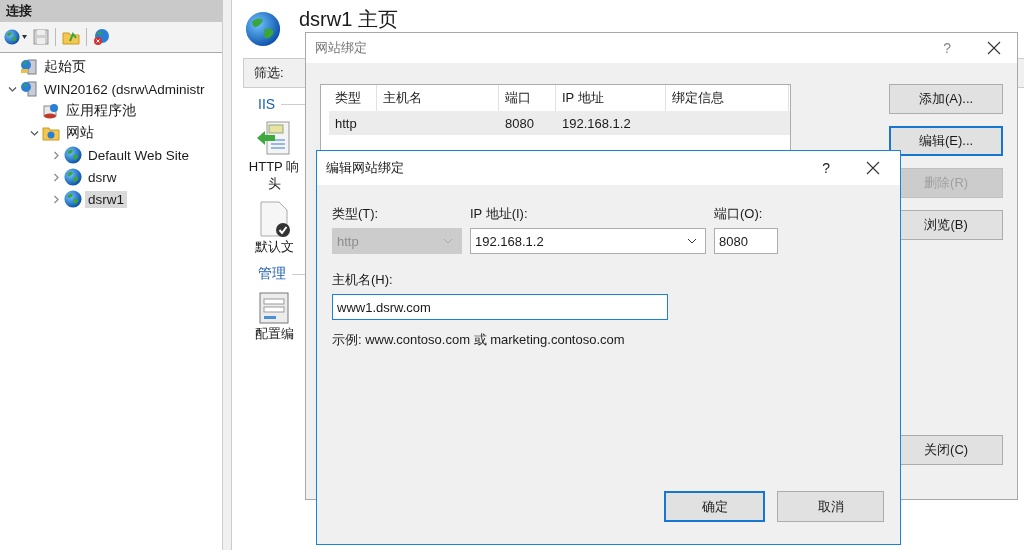 This screenshot has width=1024, height=550. Describe the element at coordinates (124, 89) in the screenshot. I see `tree-item: WIN20162 (dsrw\Administr` at that location.